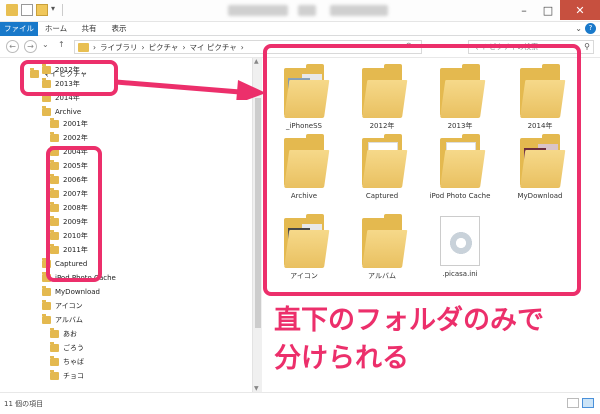 The height and width of the screenshot is (414, 600). I want to click on folder-item: Archive, so click(304, 167).